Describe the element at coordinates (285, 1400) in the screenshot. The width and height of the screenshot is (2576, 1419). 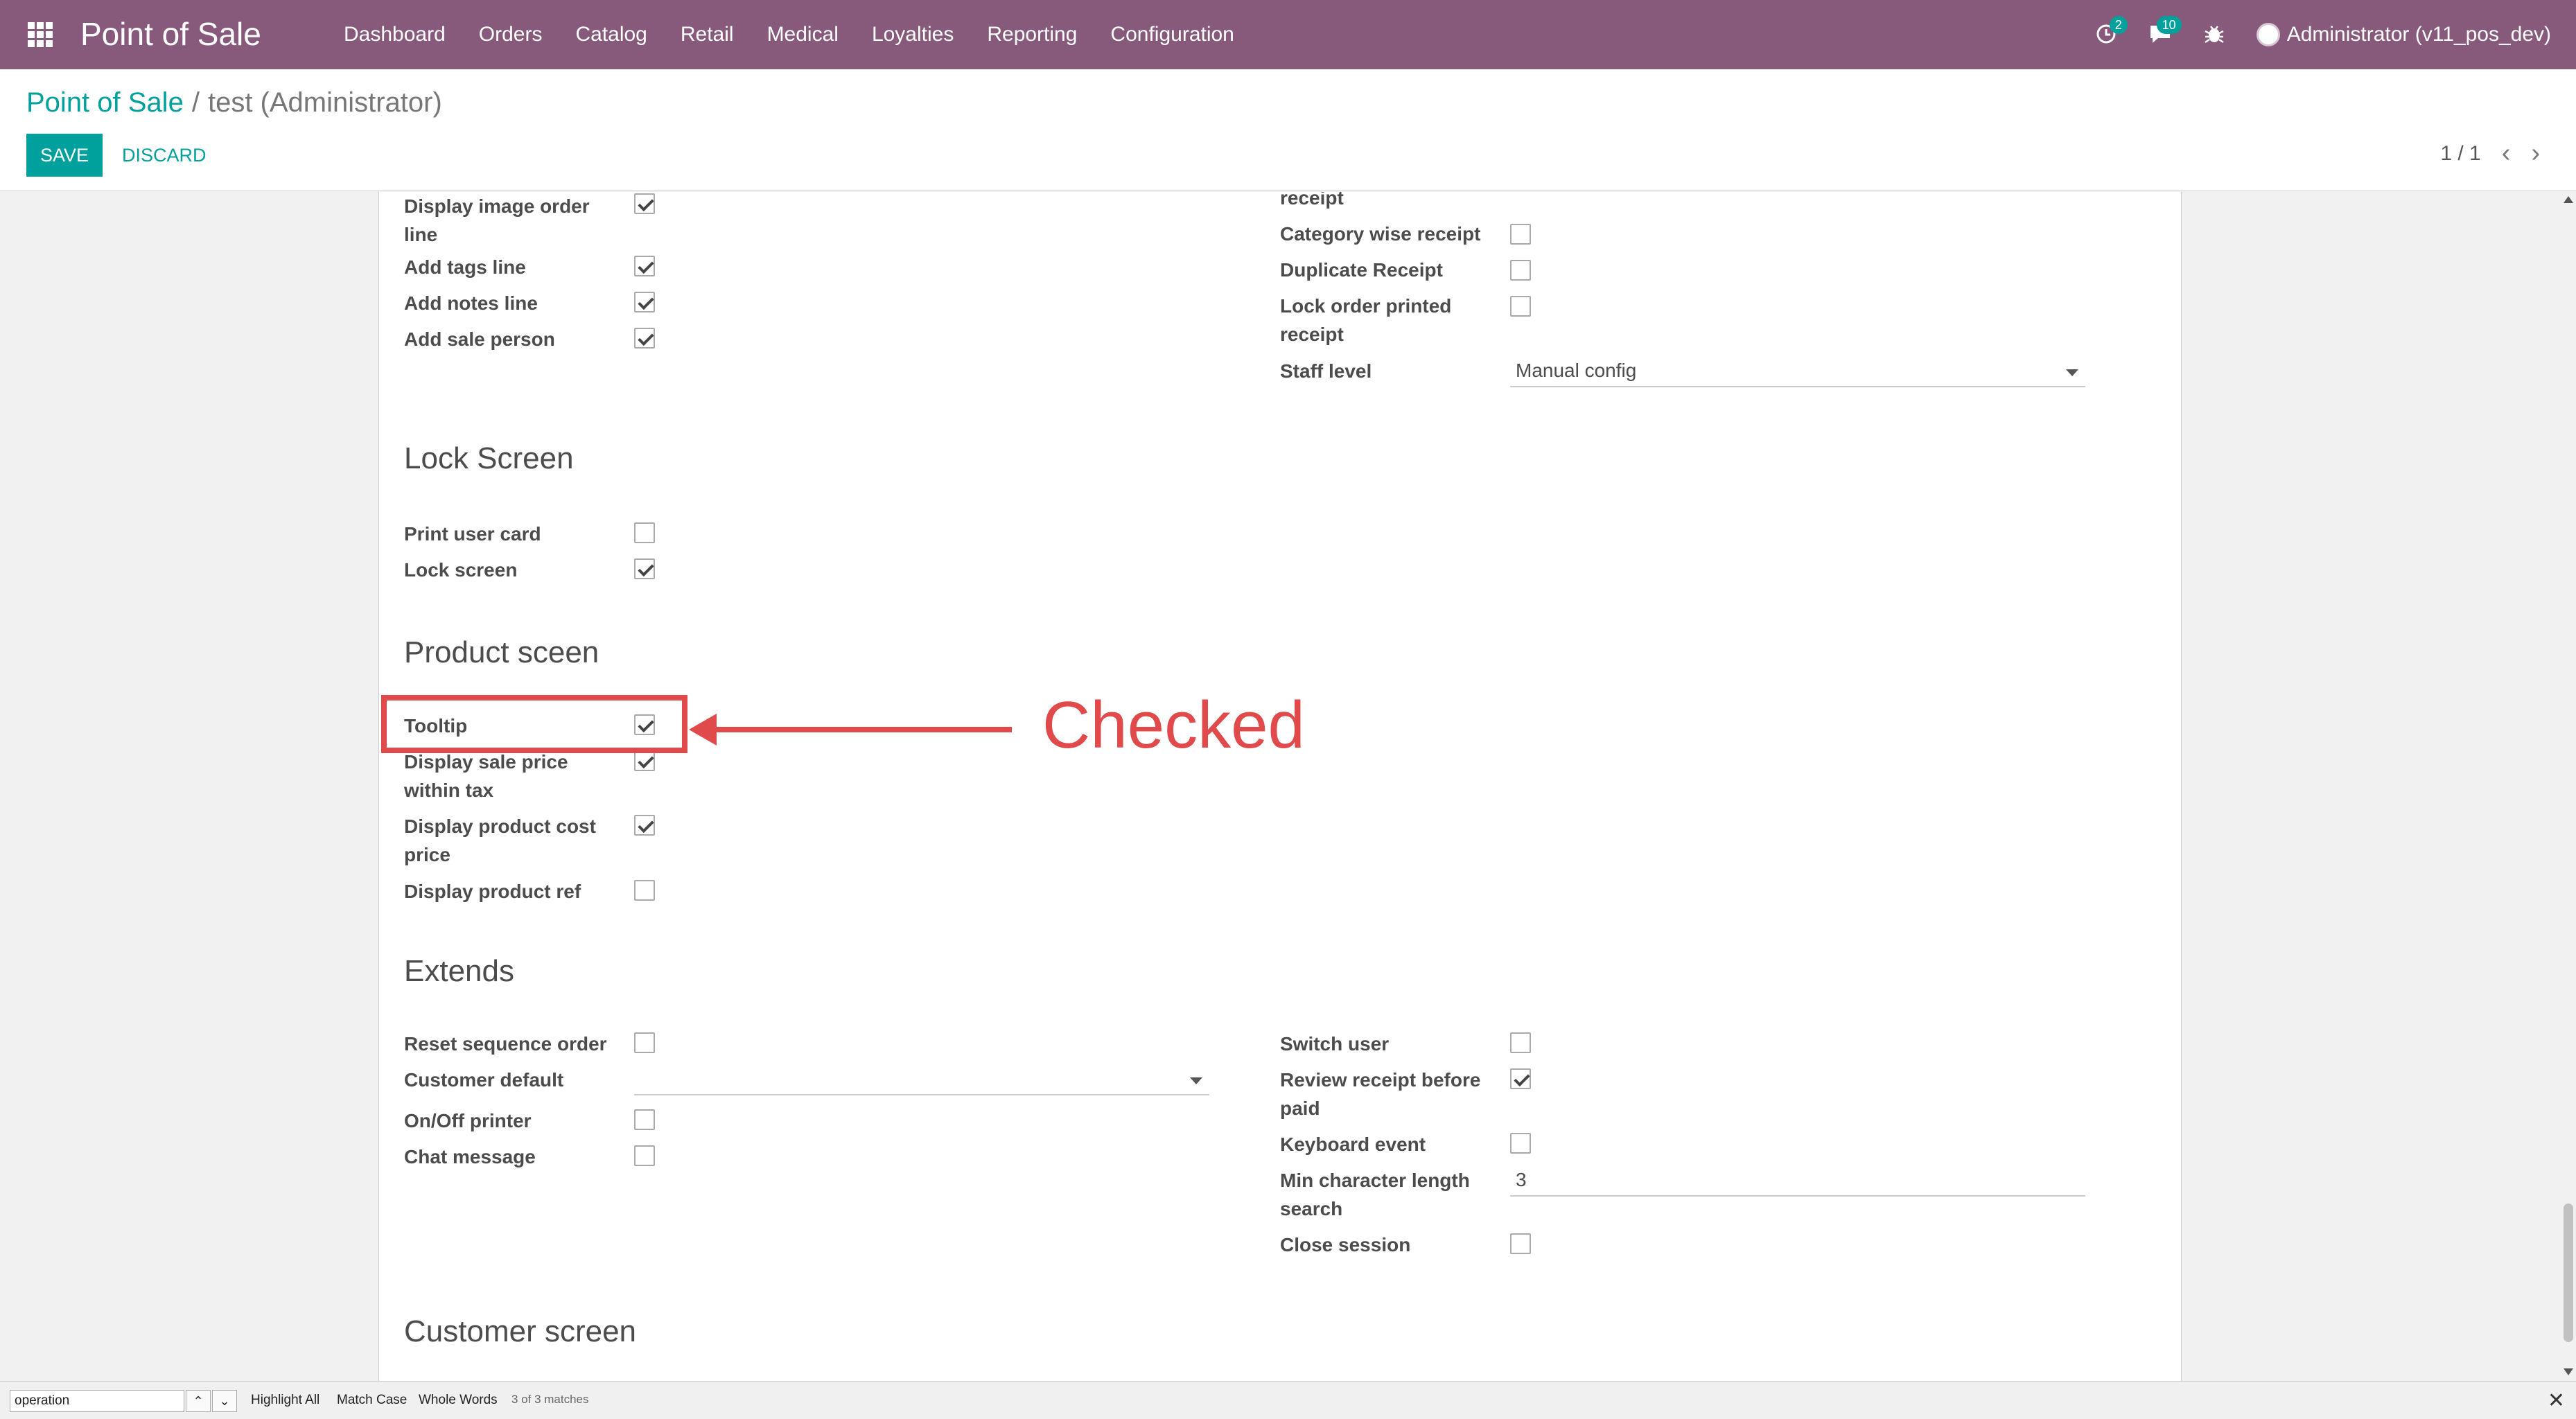
I see `highlight-all-option: Highlight All` at that location.